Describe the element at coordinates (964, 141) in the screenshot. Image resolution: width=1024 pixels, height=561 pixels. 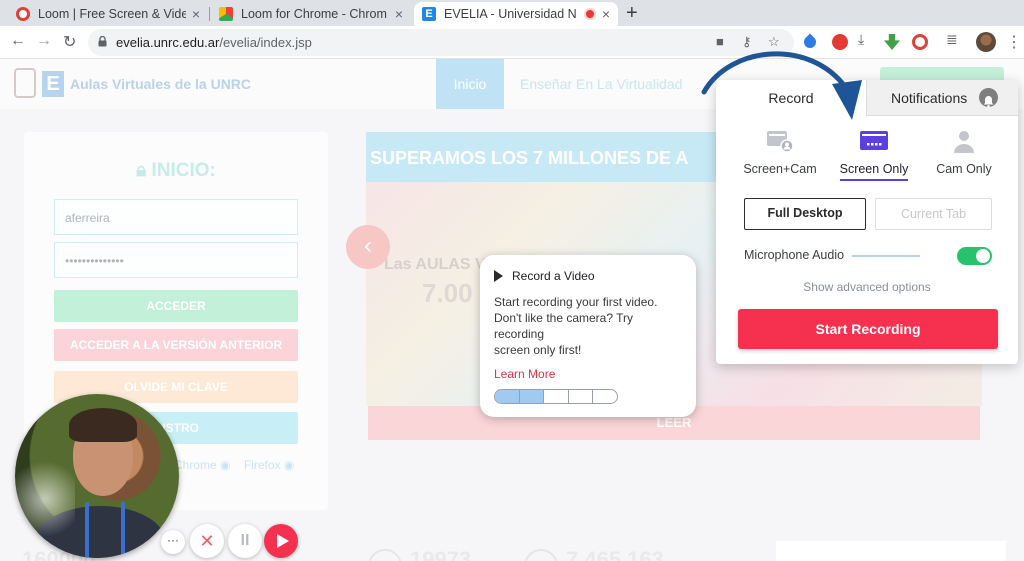
I see `cam-only-icon` at that location.